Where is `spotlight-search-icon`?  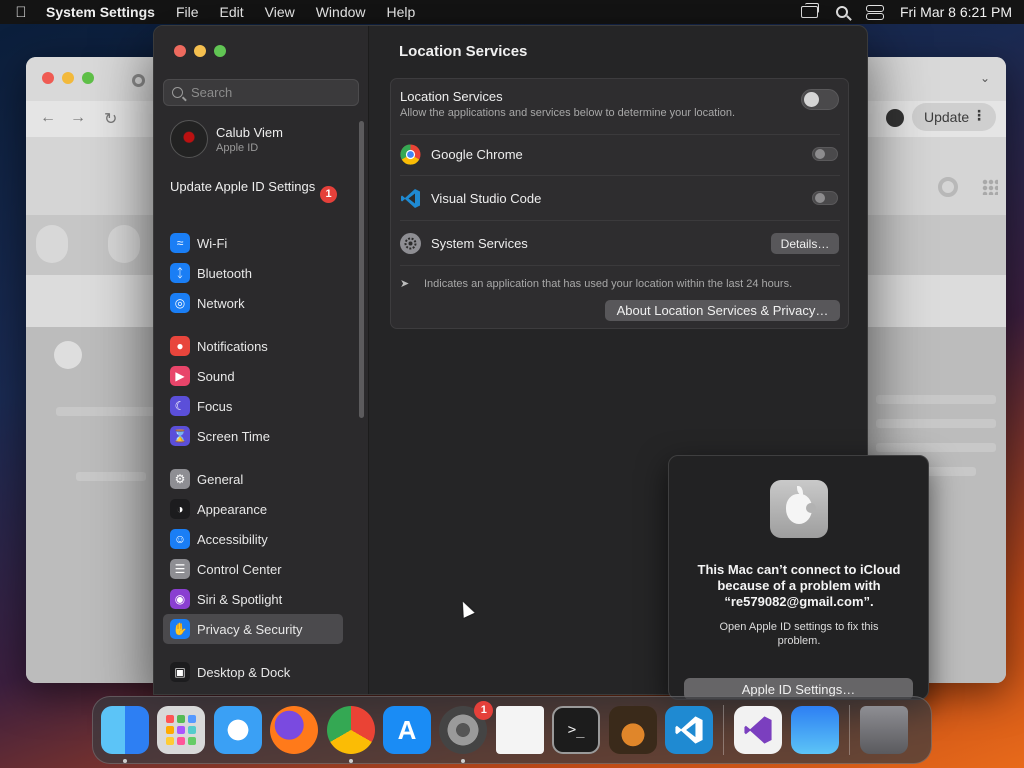 spotlight-search-icon is located at coordinates (841, 12).